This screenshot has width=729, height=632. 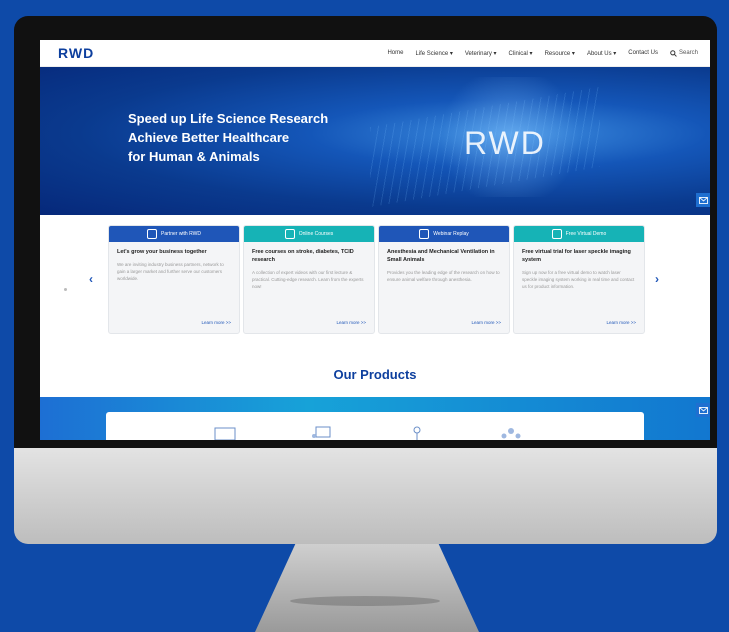 I want to click on nav-item-veterinary: Veterinary ▾, so click(x=481, y=53).